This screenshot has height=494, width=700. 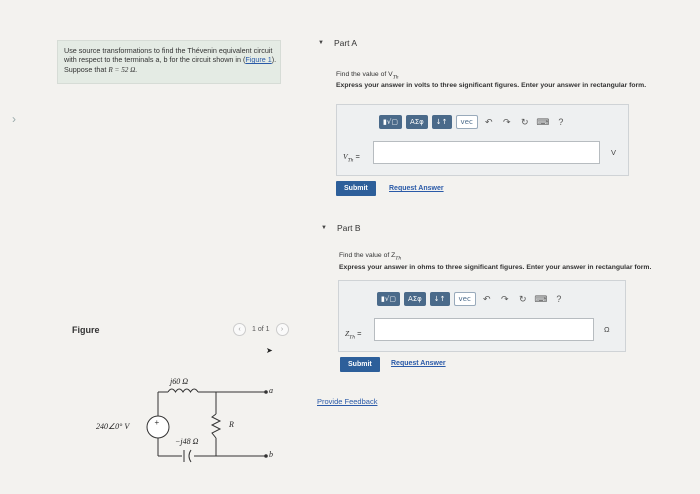 What do you see at coordinates (352, 337) in the screenshot?
I see `part-b-label-sub: Th` at bounding box center [352, 337].